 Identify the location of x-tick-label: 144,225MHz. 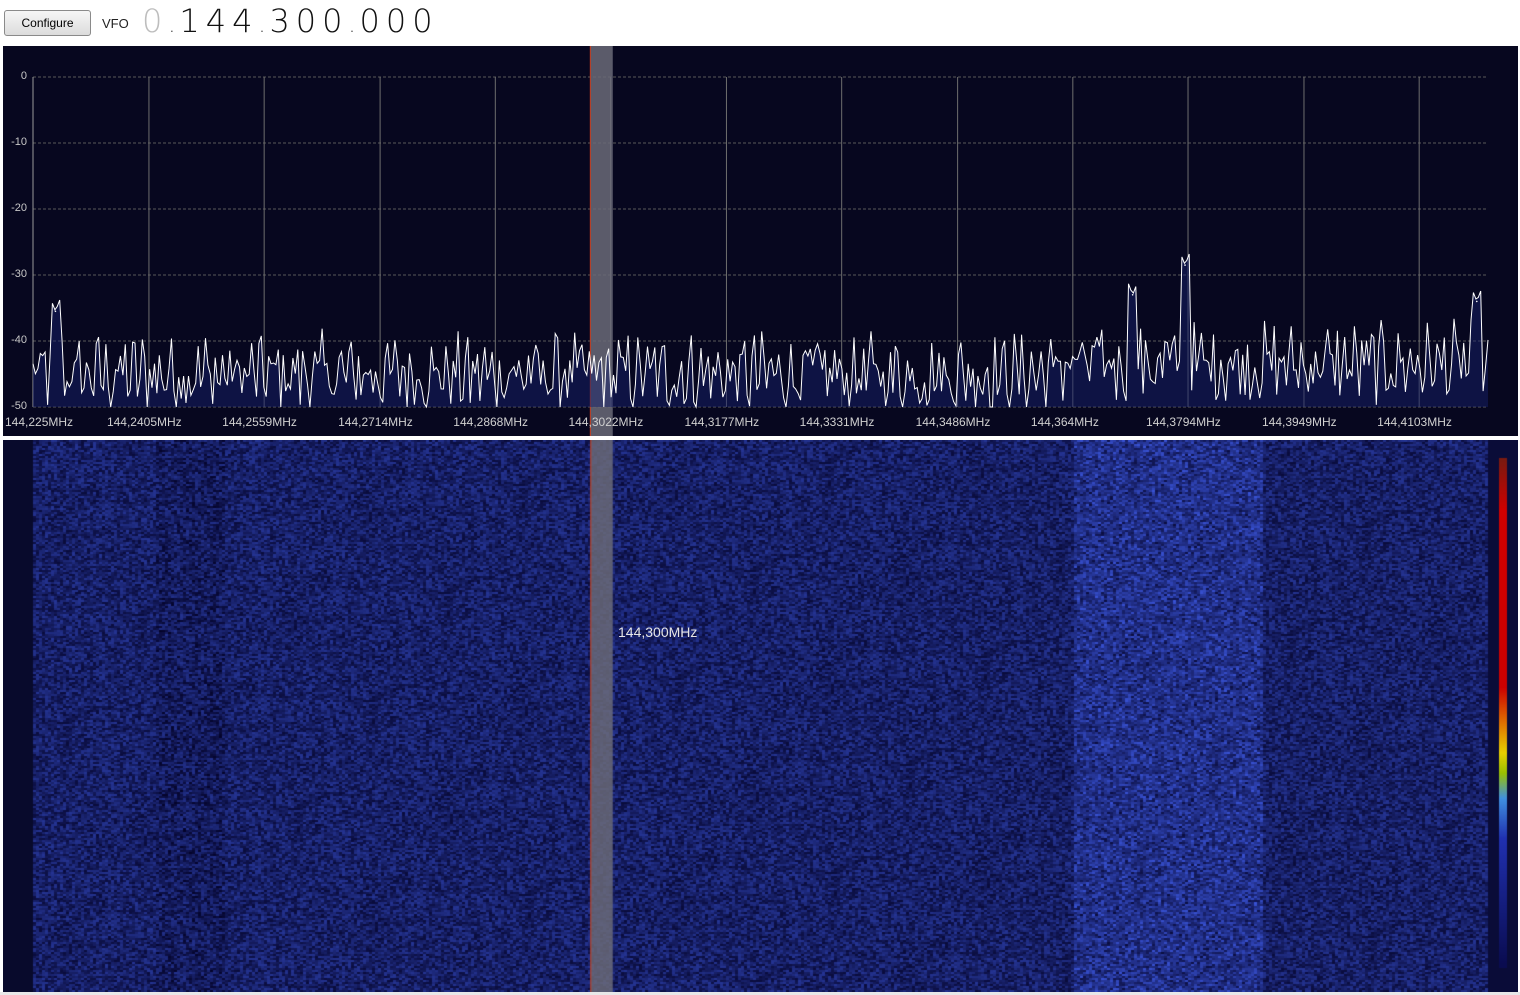
(39, 422).